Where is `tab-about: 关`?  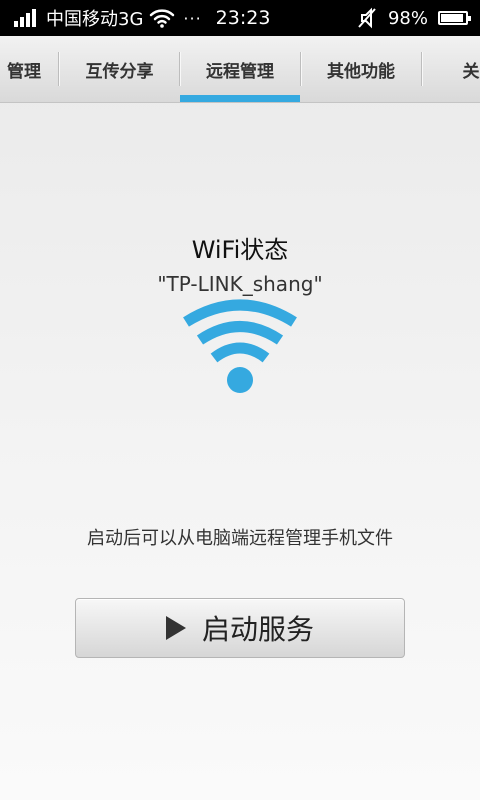 tab-about: 关 is located at coordinates (451, 69).